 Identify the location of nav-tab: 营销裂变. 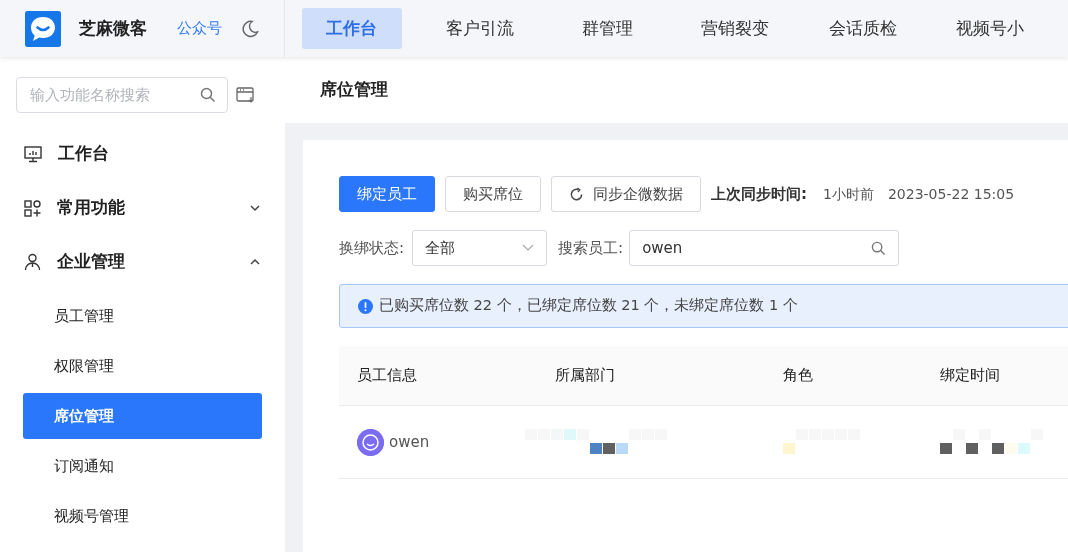
(735, 28).